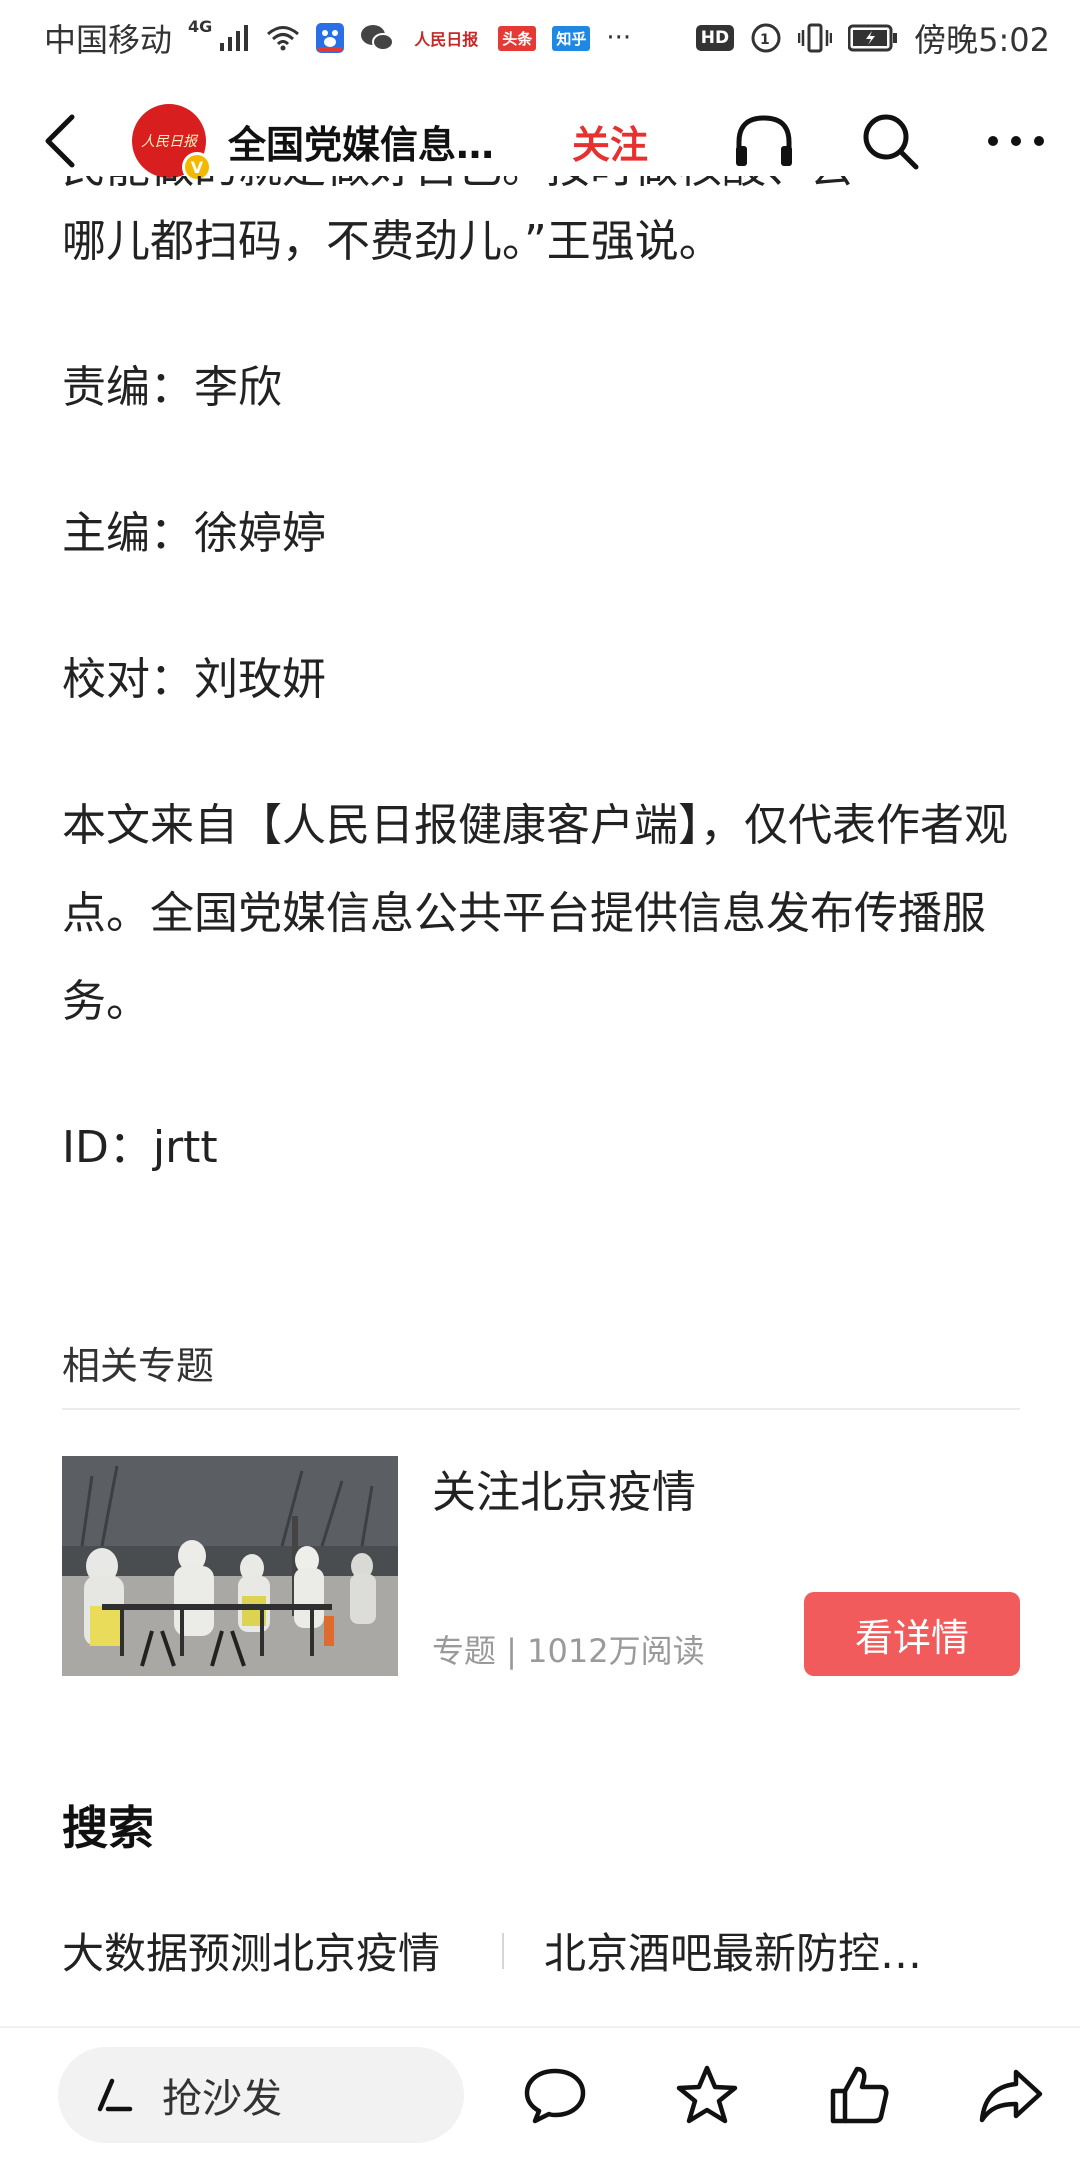  What do you see at coordinates (194, 533) in the screenshot?
I see `chief-editor-credit: 主编：徐婷婷` at bounding box center [194, 533].